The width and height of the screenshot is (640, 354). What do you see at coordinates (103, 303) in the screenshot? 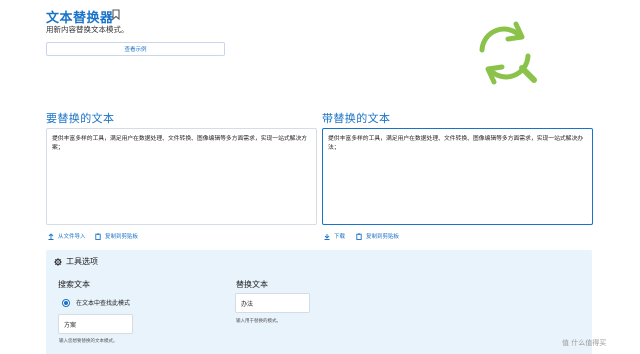
I see `find-pattern-label: 在文本中查找此模式` at bounding box center [103, 303].